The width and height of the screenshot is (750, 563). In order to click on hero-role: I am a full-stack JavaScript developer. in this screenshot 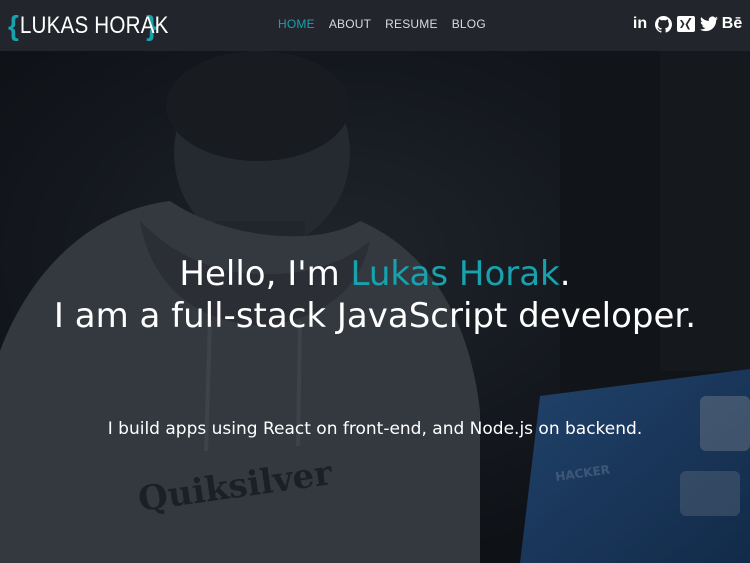, I will do `click(375, 315)`.